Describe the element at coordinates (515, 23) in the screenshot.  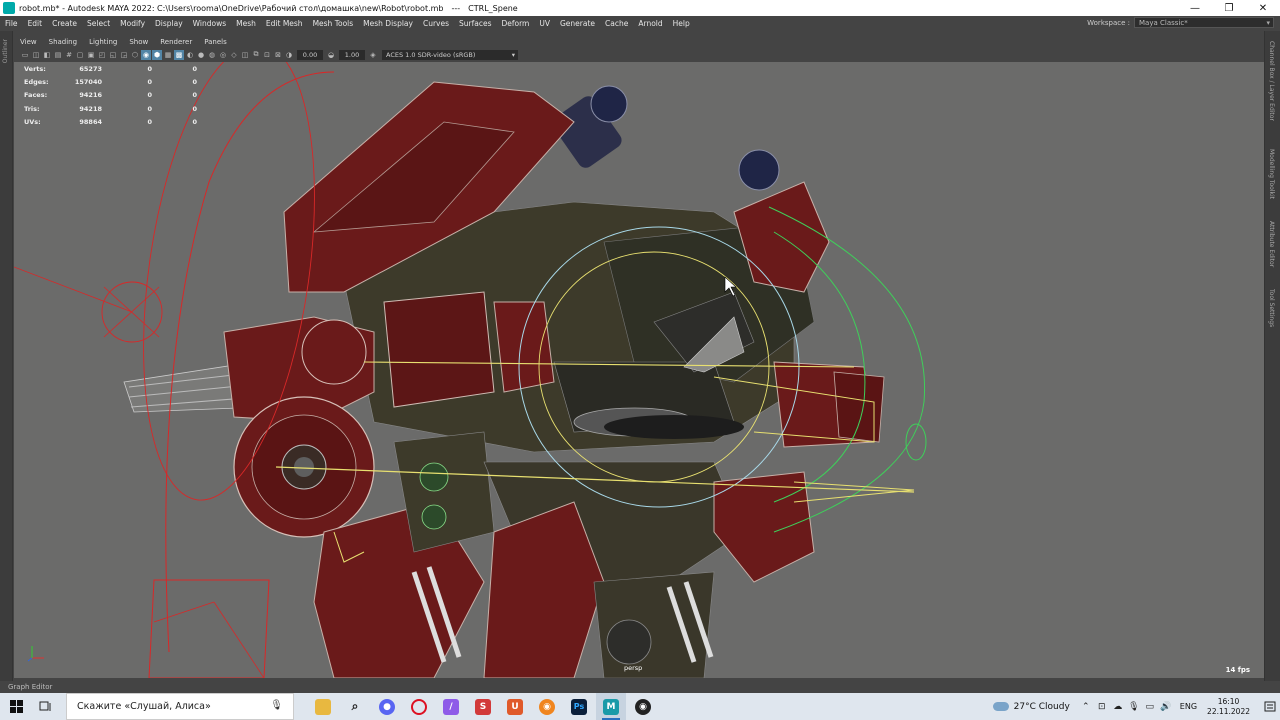
I see `menu-deform: Deform` at that location.